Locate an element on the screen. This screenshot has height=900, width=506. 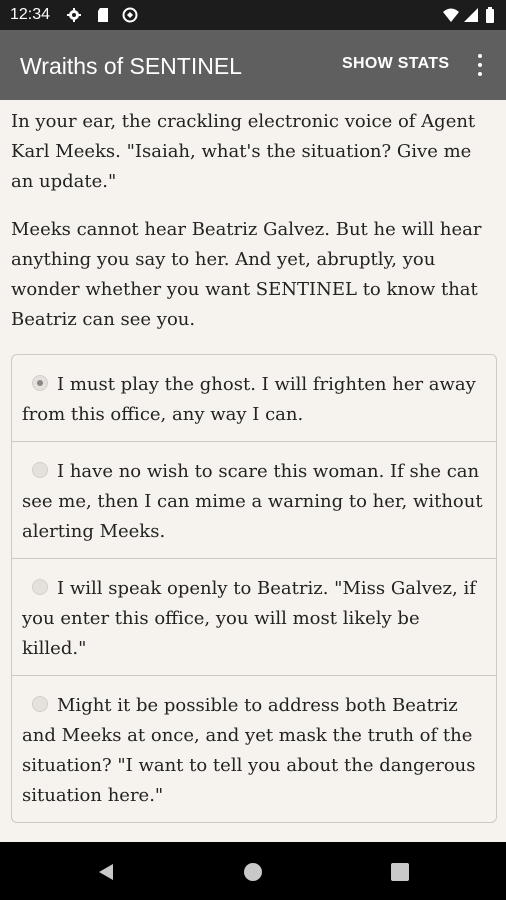
show-stats-button: SHOW STATS is located at coordinates (395, 64).